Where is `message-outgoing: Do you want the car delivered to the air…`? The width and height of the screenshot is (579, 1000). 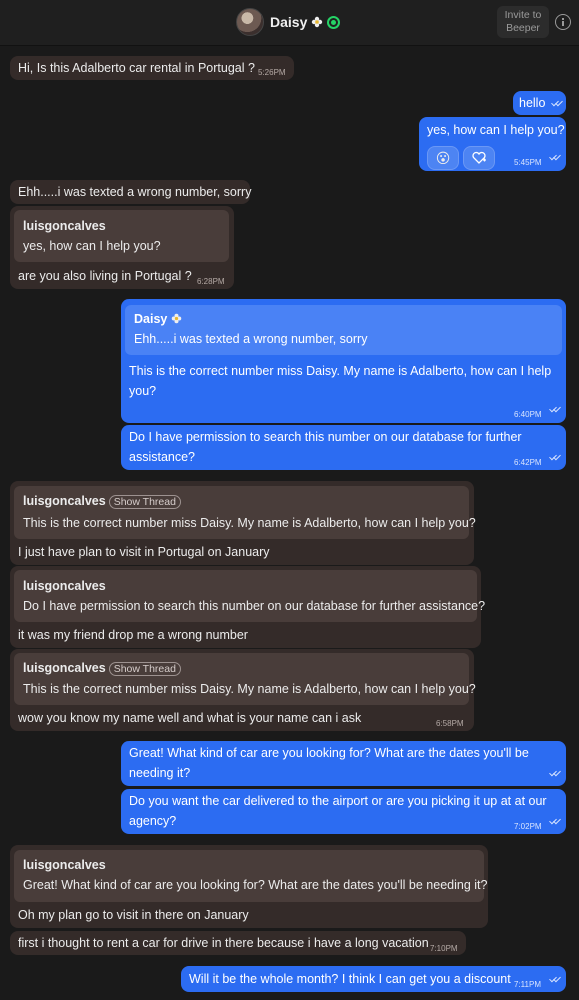
message-outgoing: Do you want the car delivered to the air… is located at coordinates (343, 811).